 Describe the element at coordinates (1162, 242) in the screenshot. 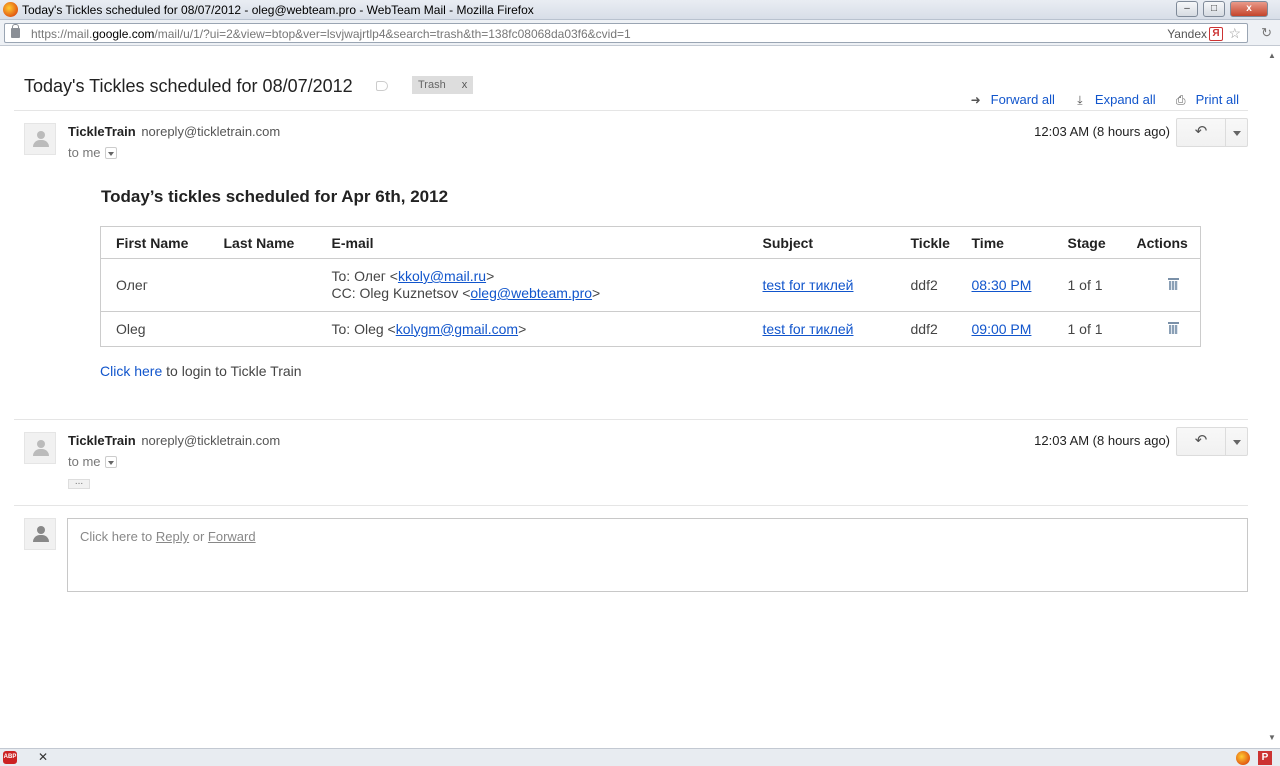

I see `column-header: Actions` at that location.